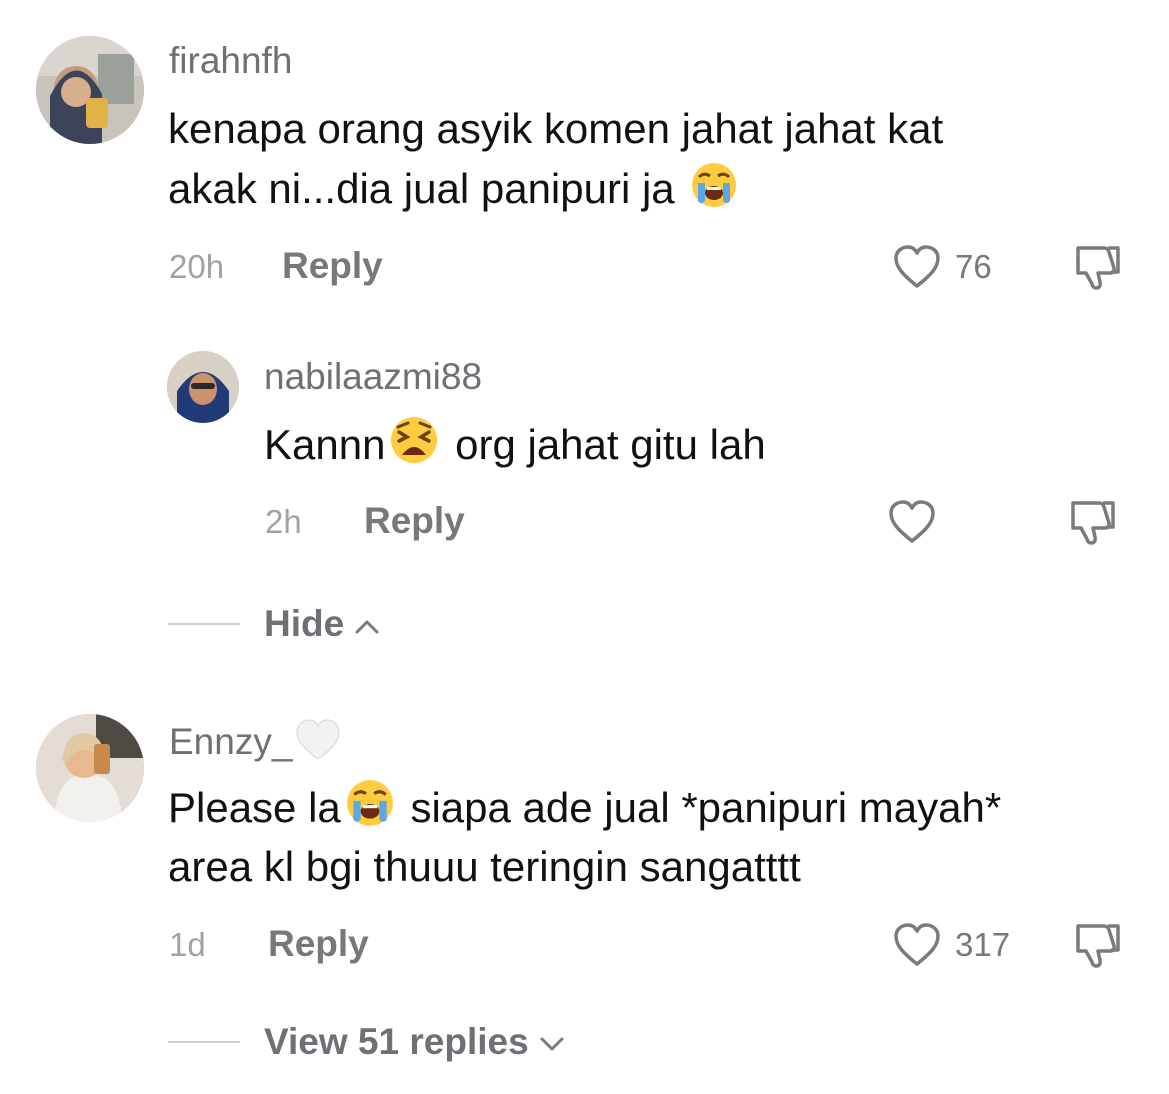 This screenshot has width=1169, height=1094. I want to click on comment-timestamp: 20h, so click(197, 266).